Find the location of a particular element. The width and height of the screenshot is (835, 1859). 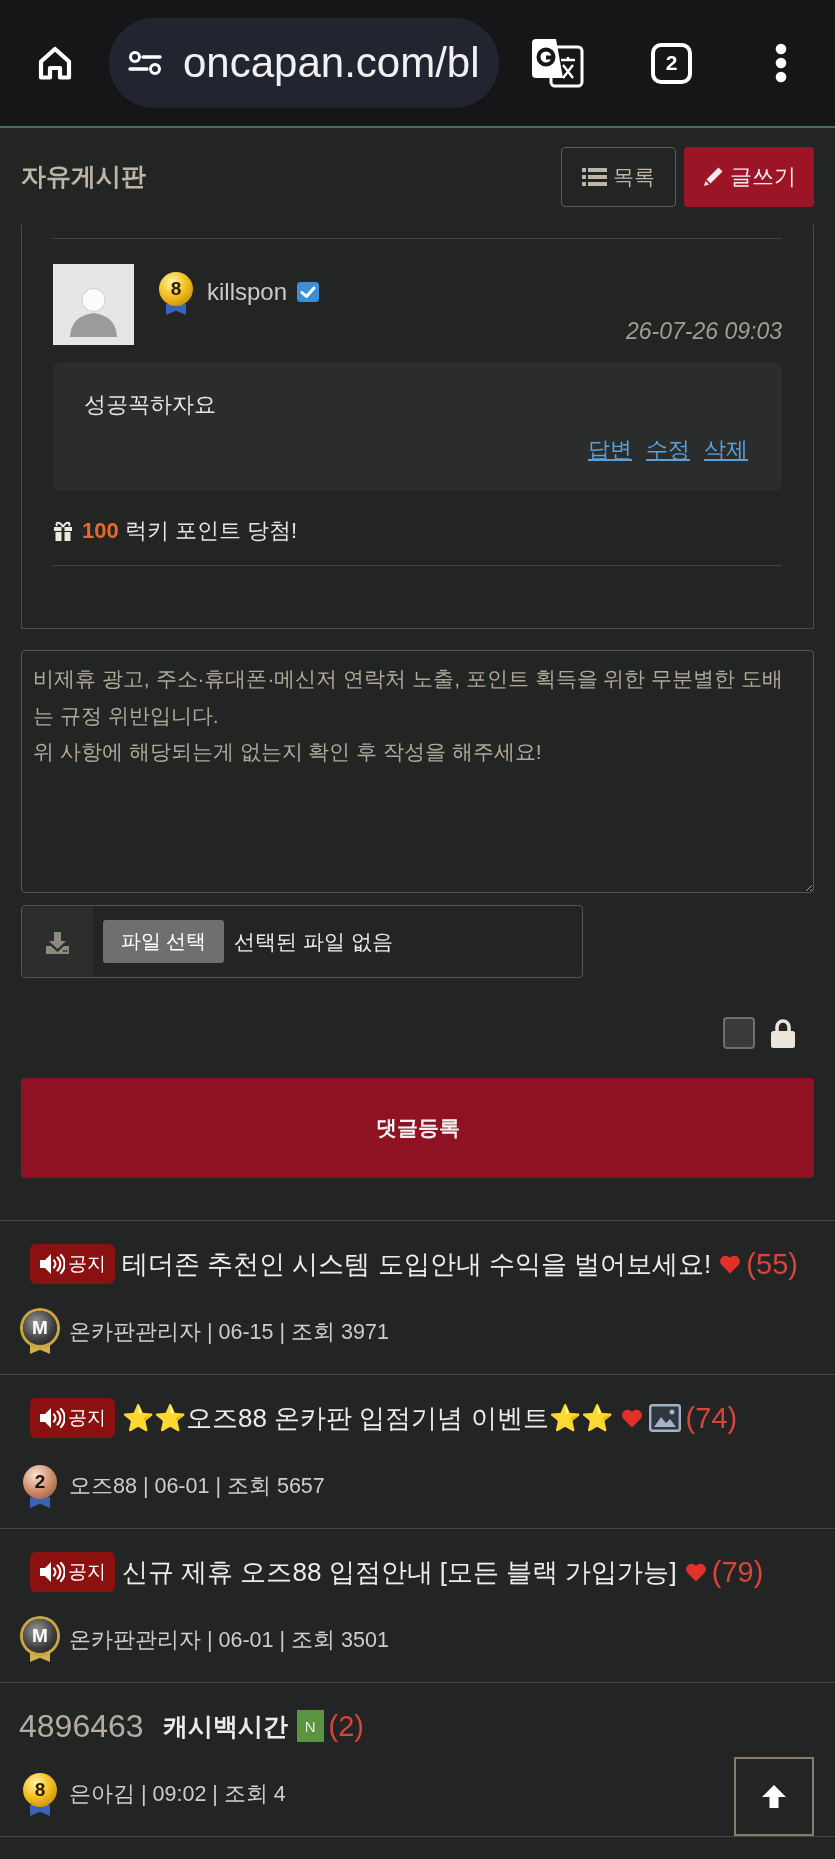

choose-file-button: 파일 선택 is located at coordinates (163, 941).